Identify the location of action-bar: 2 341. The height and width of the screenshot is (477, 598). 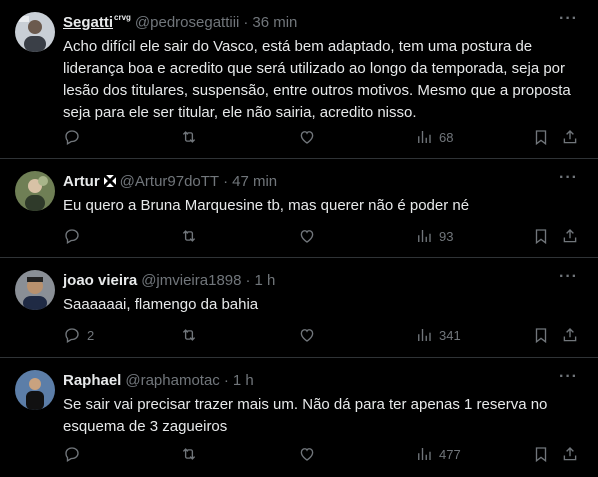
(322, 335).